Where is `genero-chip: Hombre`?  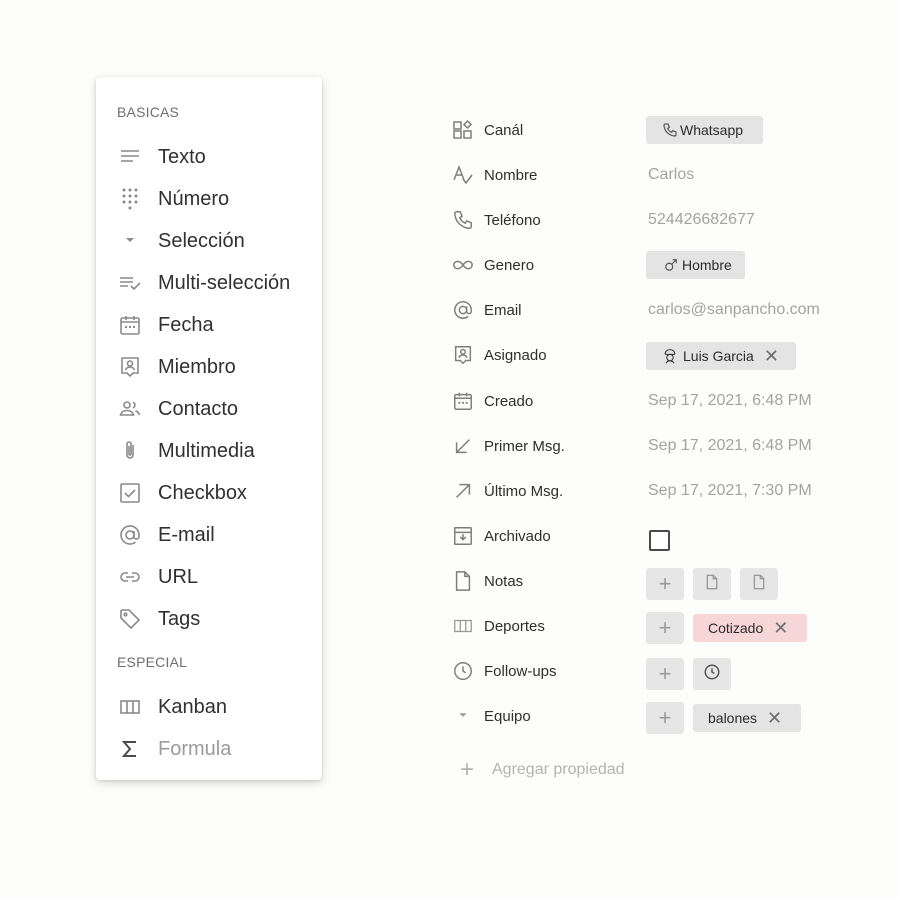 genero-chip: Hombre is located at coordinates (695, 265).